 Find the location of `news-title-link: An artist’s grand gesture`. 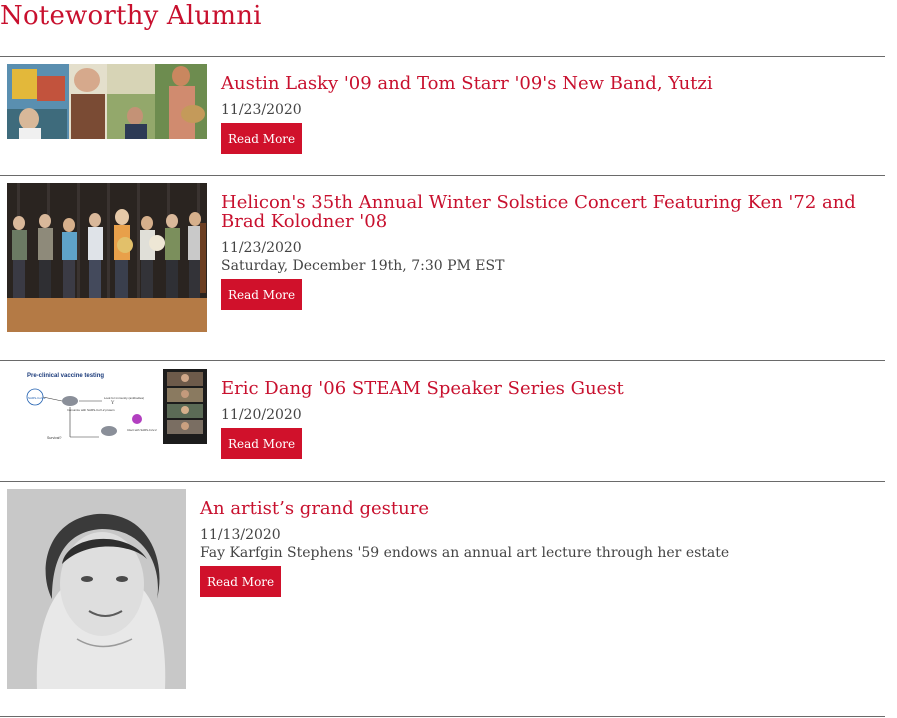

news-title-link: An artist’s grand gesture is located at coordinates (540, 508).